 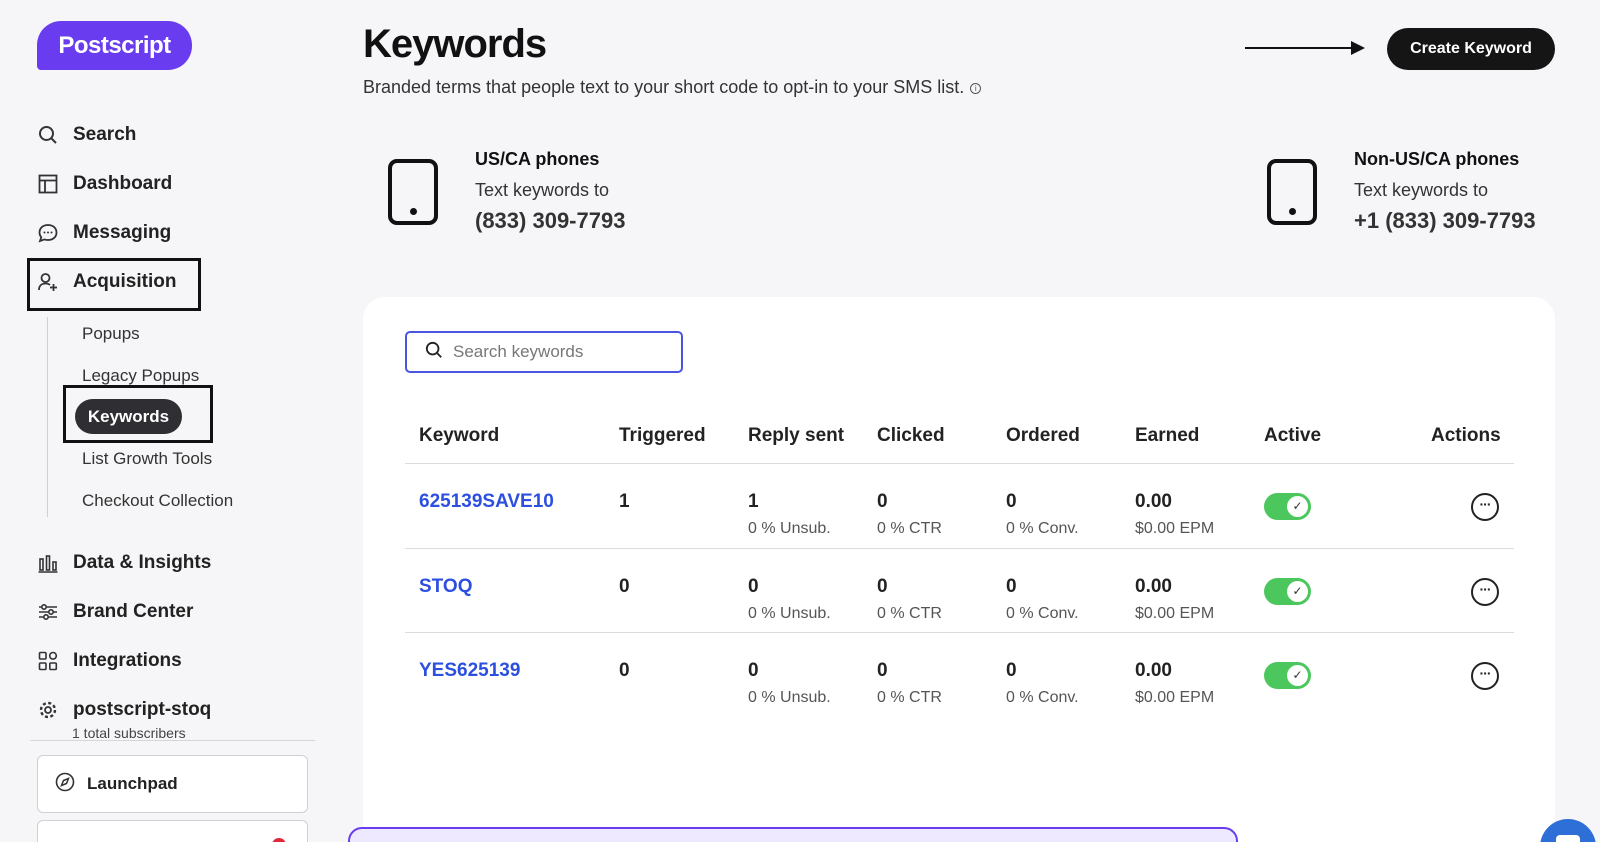 I want to click on col-active: Active, so click(x=1293, y=435).